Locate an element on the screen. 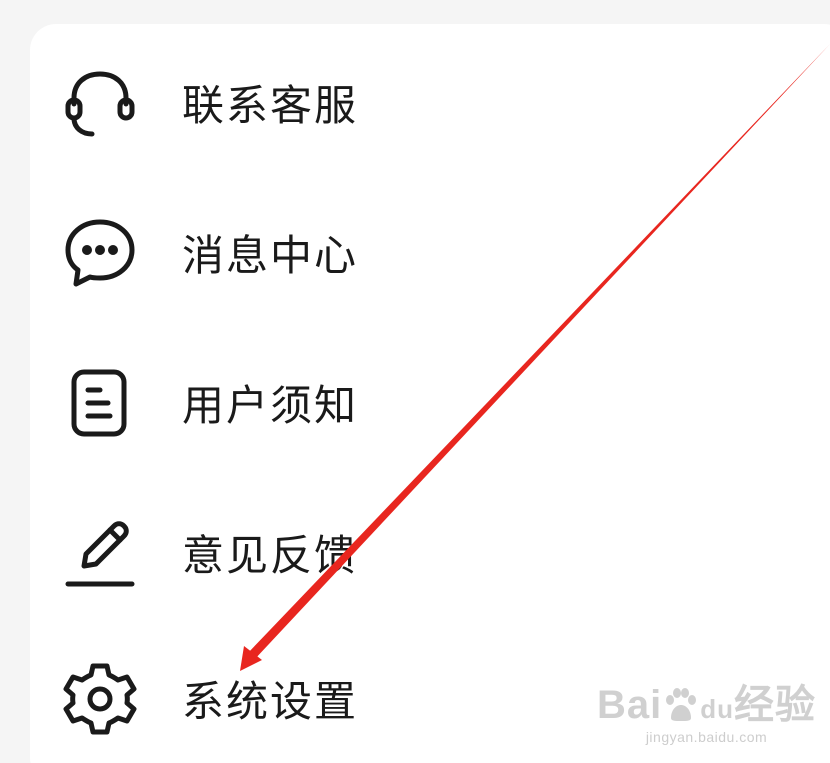  menu-item-contact-service: 联系客服 is located at coordinates (209, 102).